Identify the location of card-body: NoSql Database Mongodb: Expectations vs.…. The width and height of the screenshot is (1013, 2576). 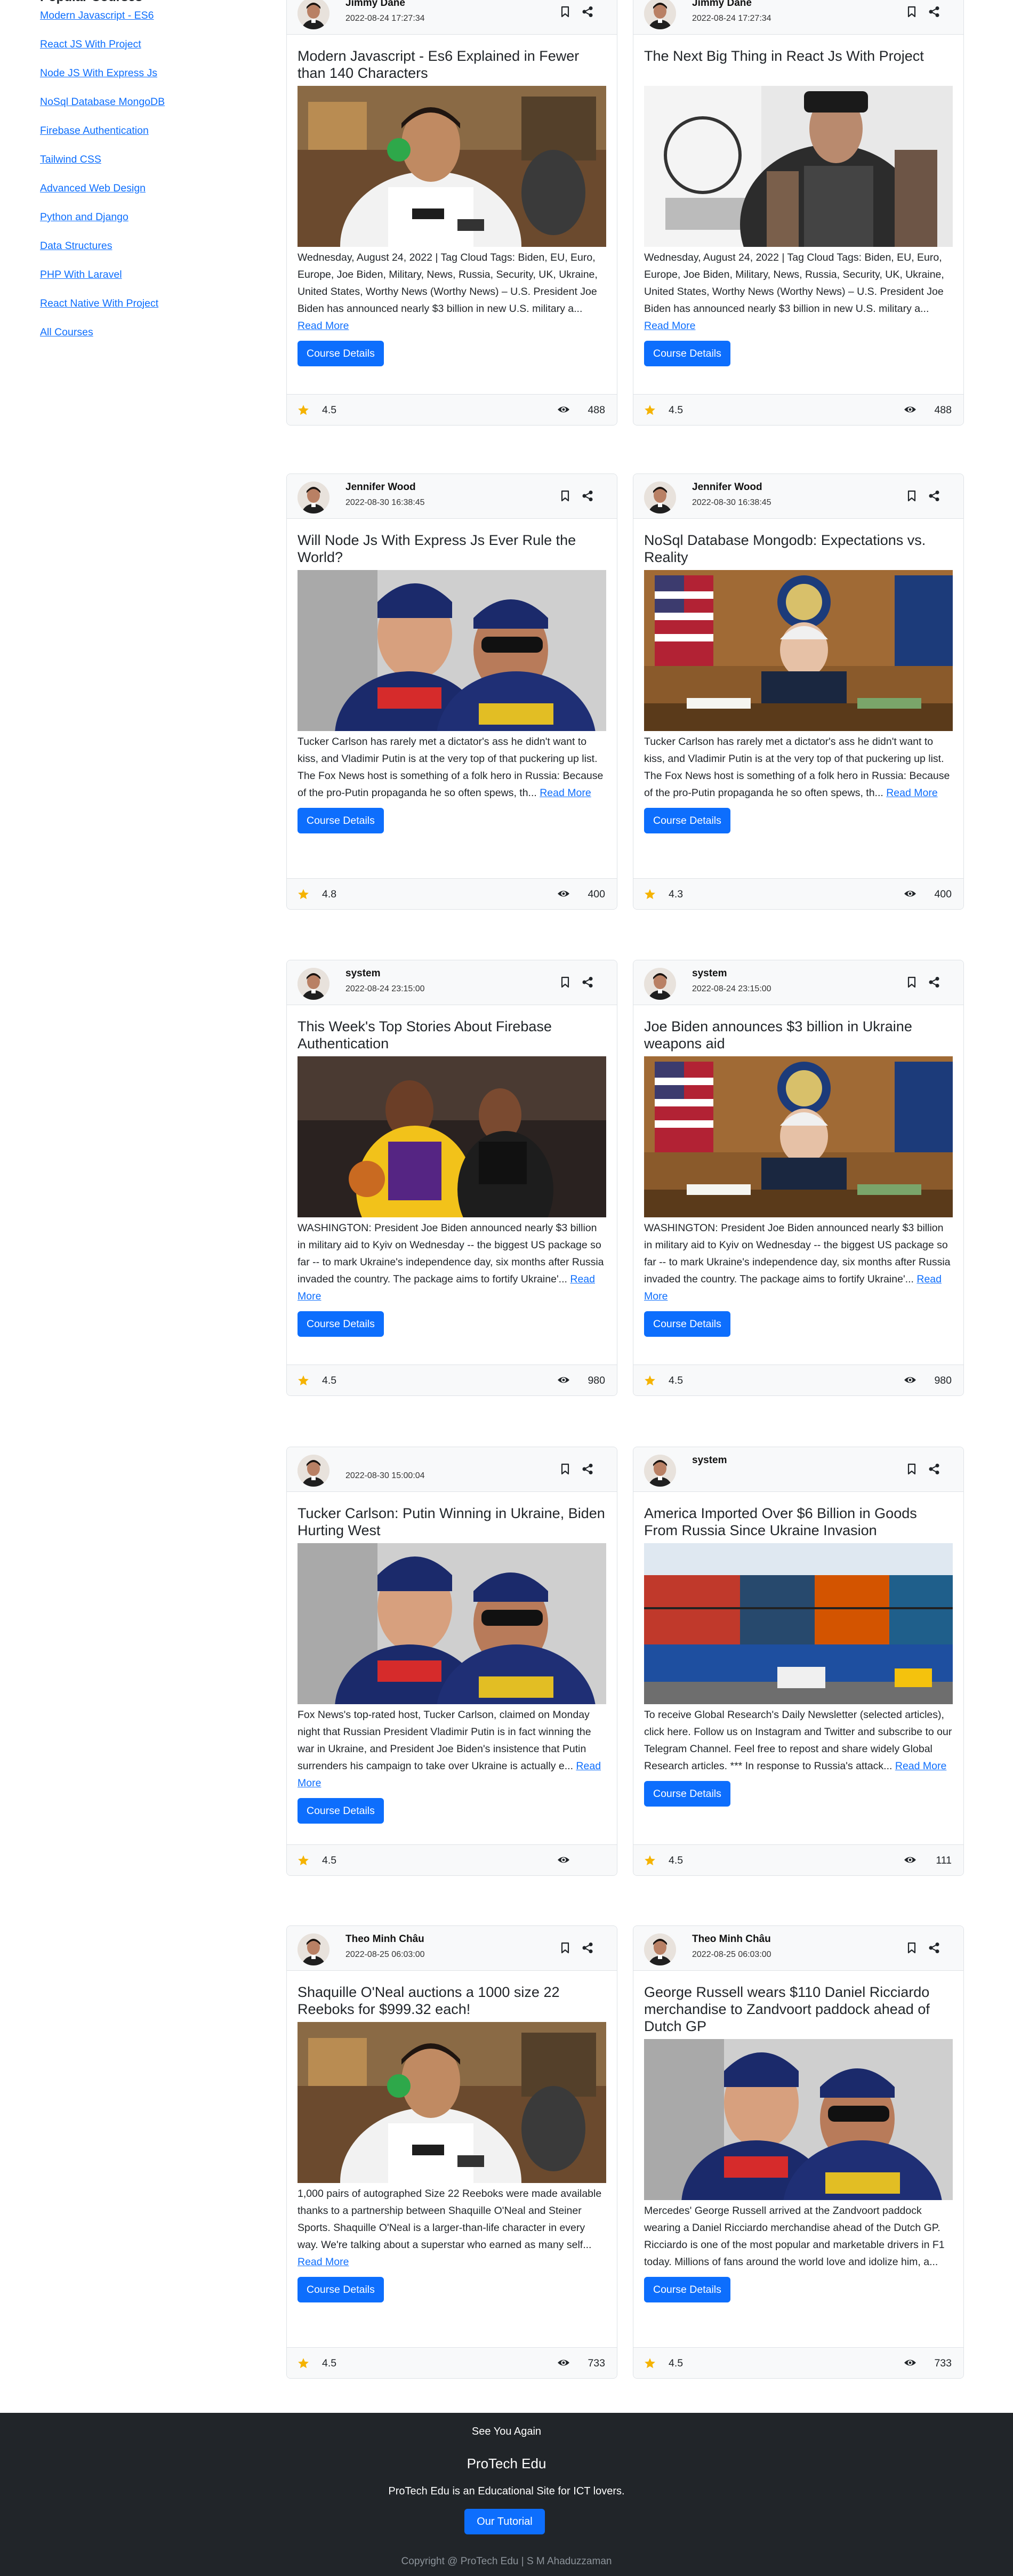
(798, 683).